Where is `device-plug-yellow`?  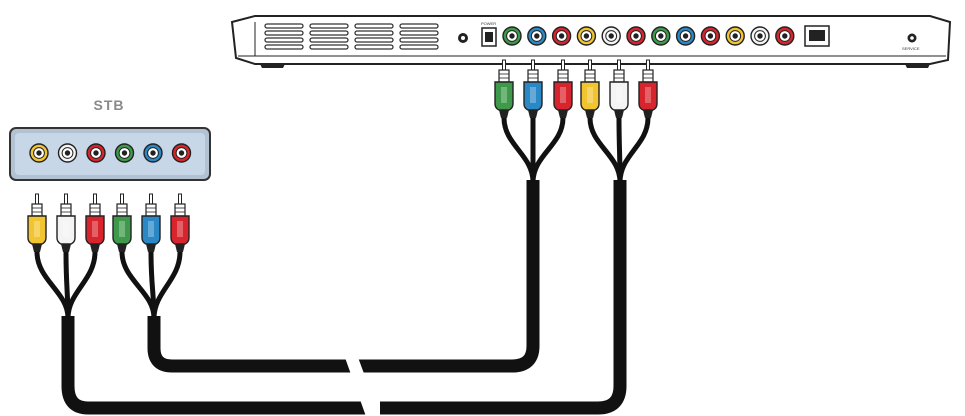
device-plug-yellow is located at coordinates (590, 88).